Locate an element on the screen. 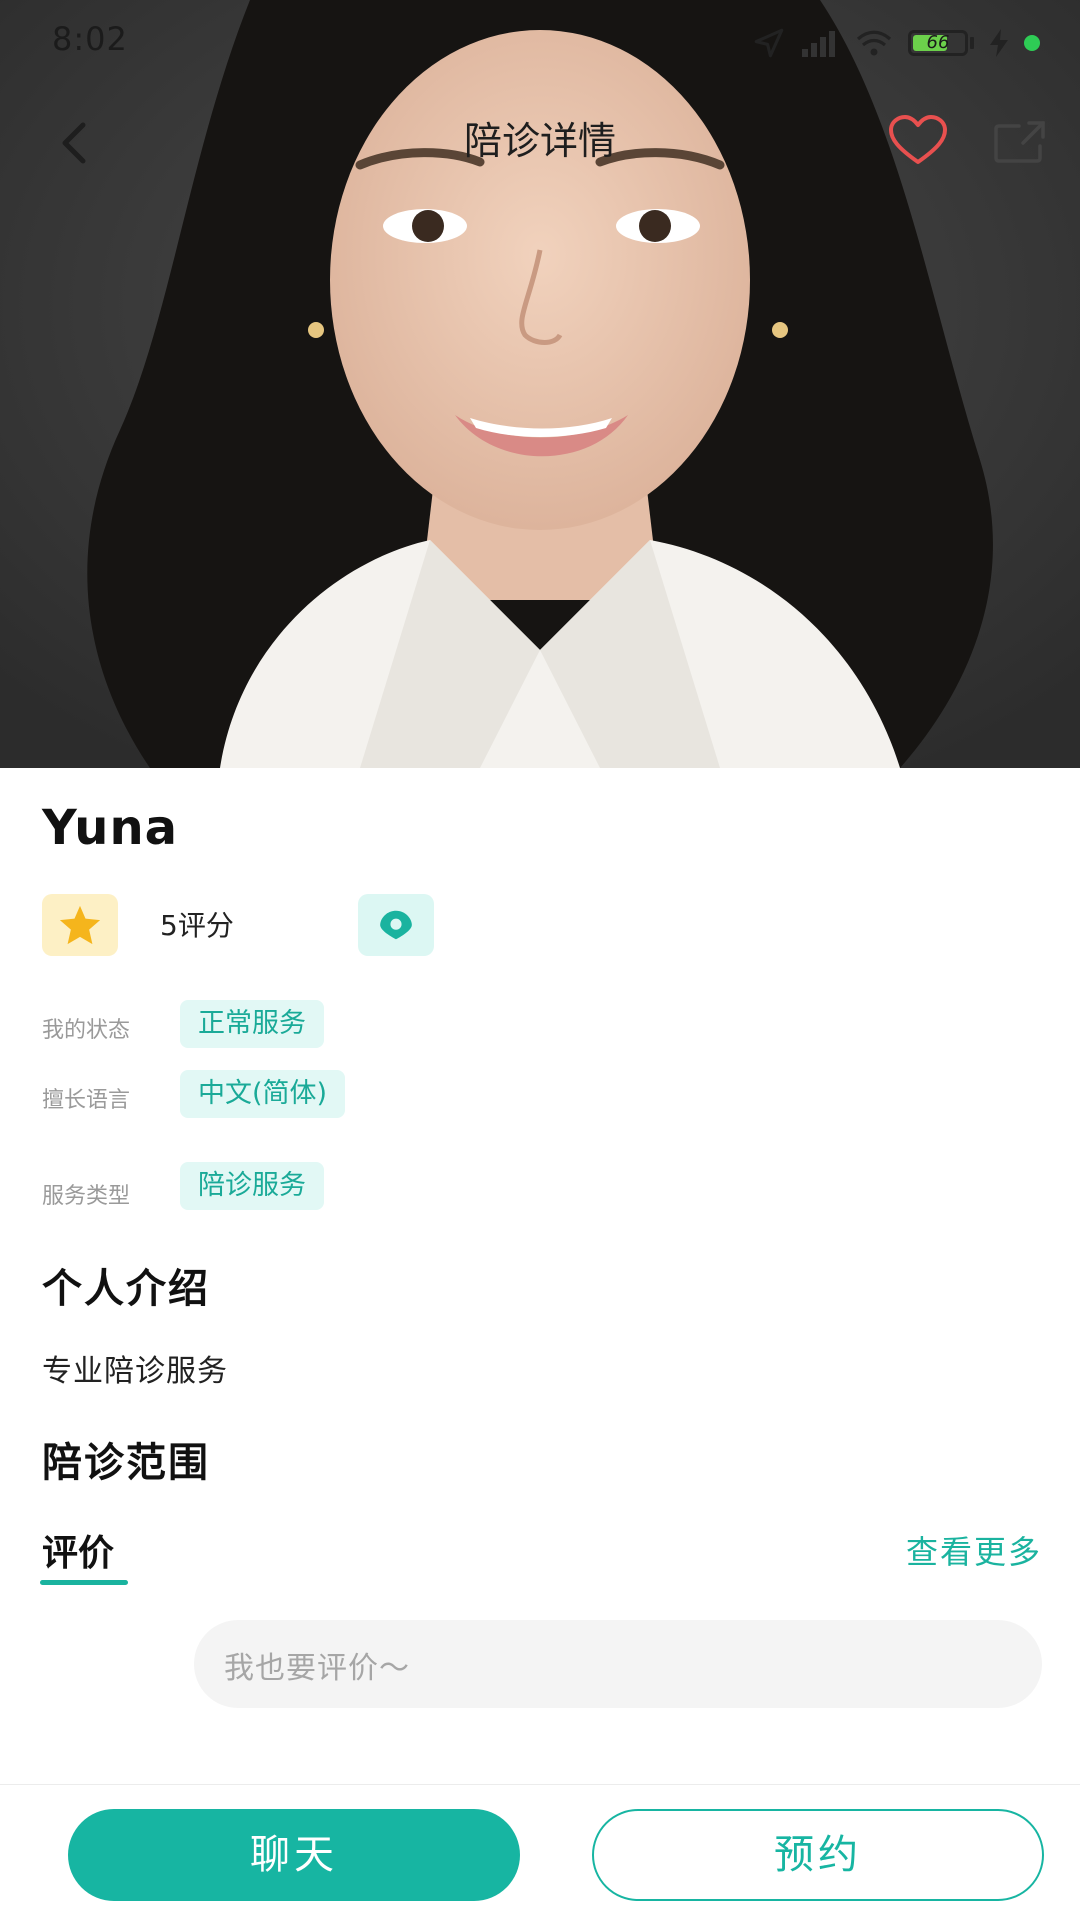 The height and width of the screenshot is (1920, 1080). status-time: 8:02 is located at coordinates (90, 39).